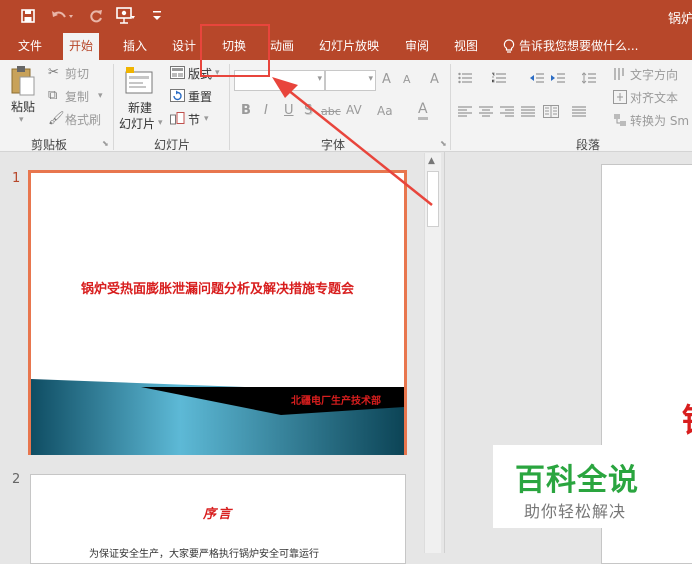 Image resolution: width=692 pixels, height=564 pixels. Describe the element at coordinates (23, 106) in the screenshot. I see `paste-button: 粘贴` at that location.